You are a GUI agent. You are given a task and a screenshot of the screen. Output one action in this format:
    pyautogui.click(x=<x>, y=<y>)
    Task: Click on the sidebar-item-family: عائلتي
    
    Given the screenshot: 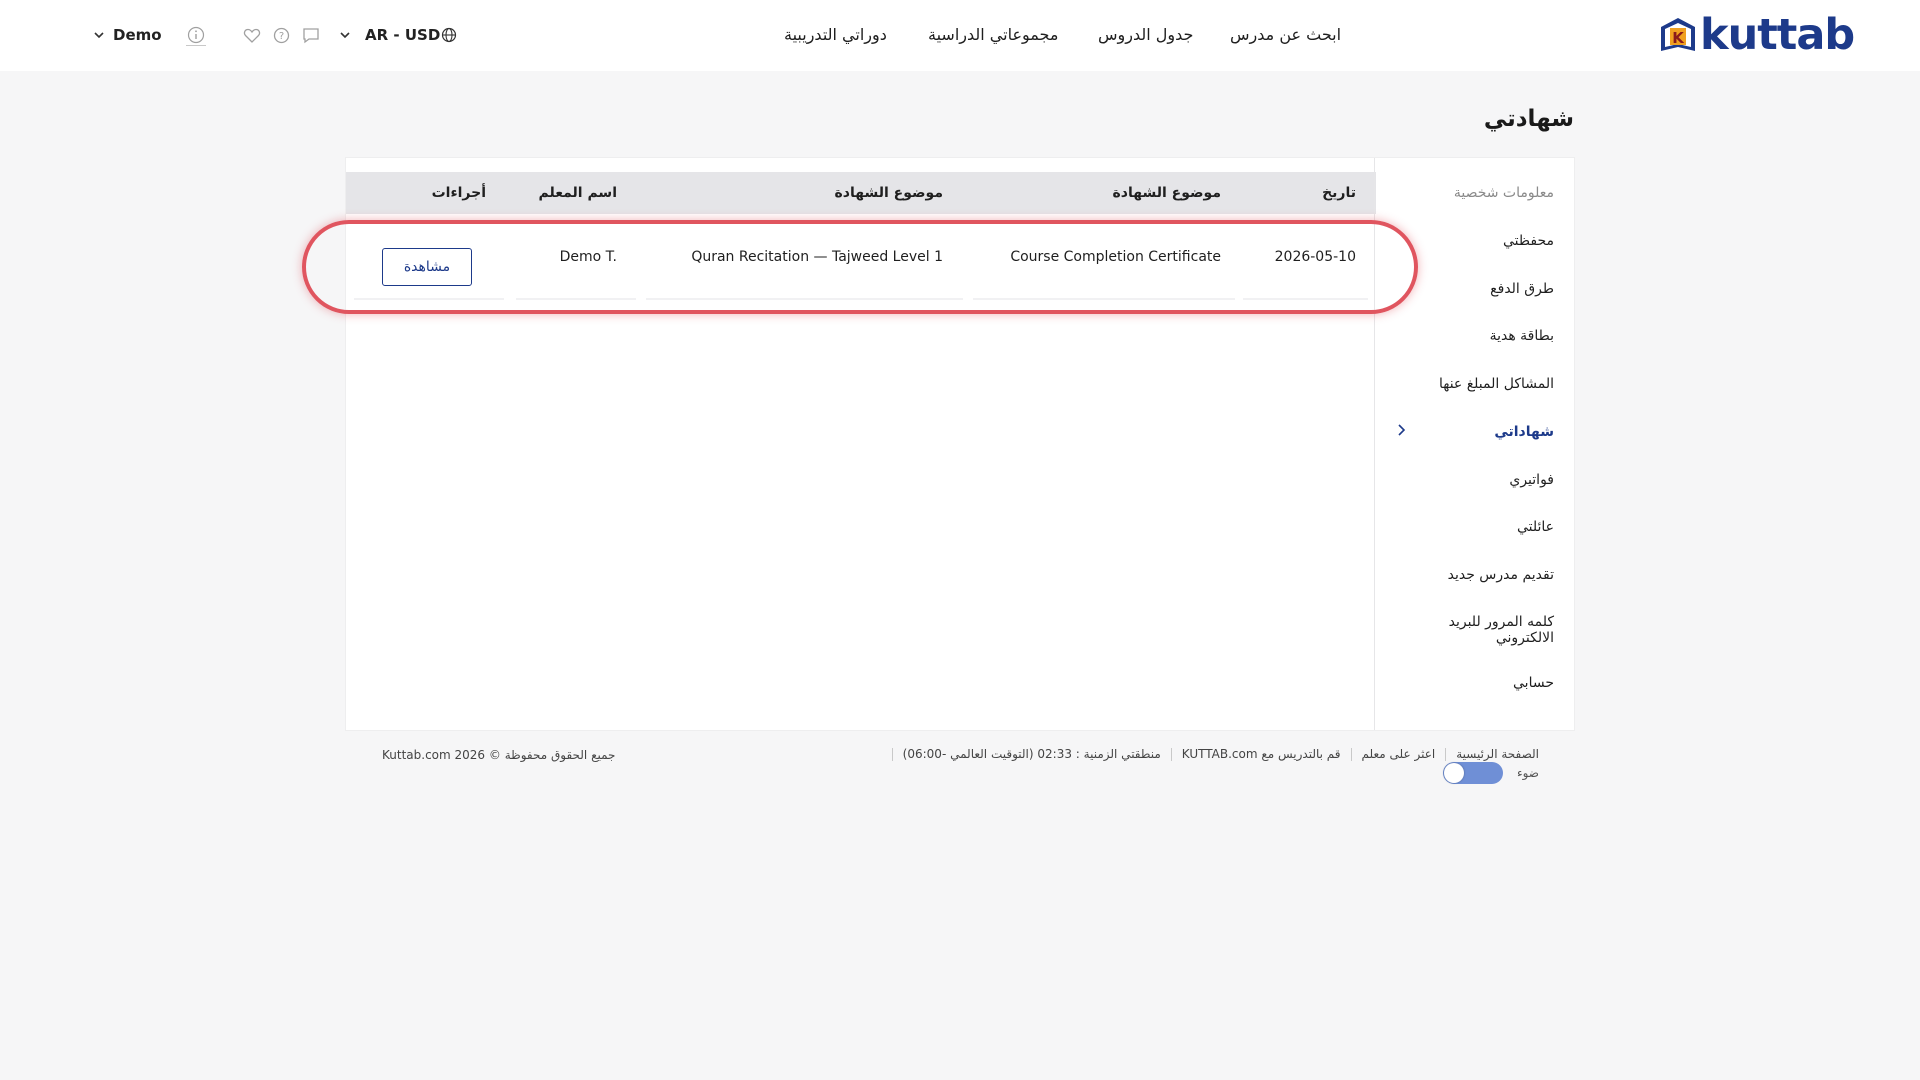 What is the action you would take?
    pyautogui.click(x=1469, y=527)
    